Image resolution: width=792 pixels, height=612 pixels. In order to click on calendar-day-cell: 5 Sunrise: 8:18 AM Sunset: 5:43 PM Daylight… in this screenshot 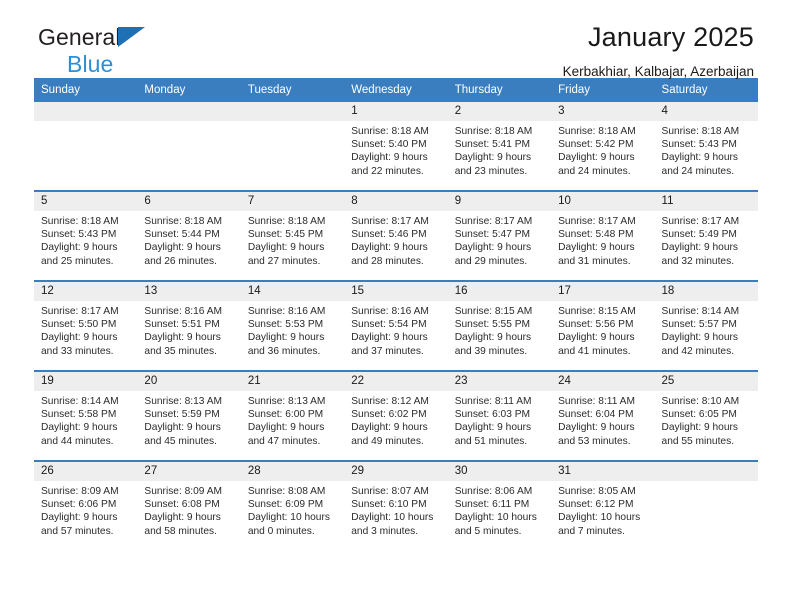, I will do `click(86, 235)`.